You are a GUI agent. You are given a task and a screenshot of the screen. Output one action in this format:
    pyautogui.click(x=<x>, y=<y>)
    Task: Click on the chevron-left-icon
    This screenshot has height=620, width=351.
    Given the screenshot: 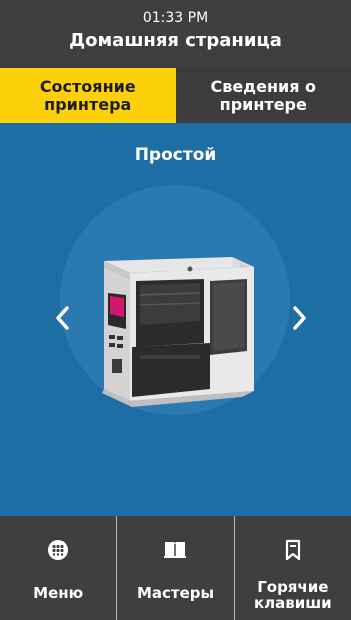 What is the action you would take?
    pyautogui.click(x=63, y=318)
    